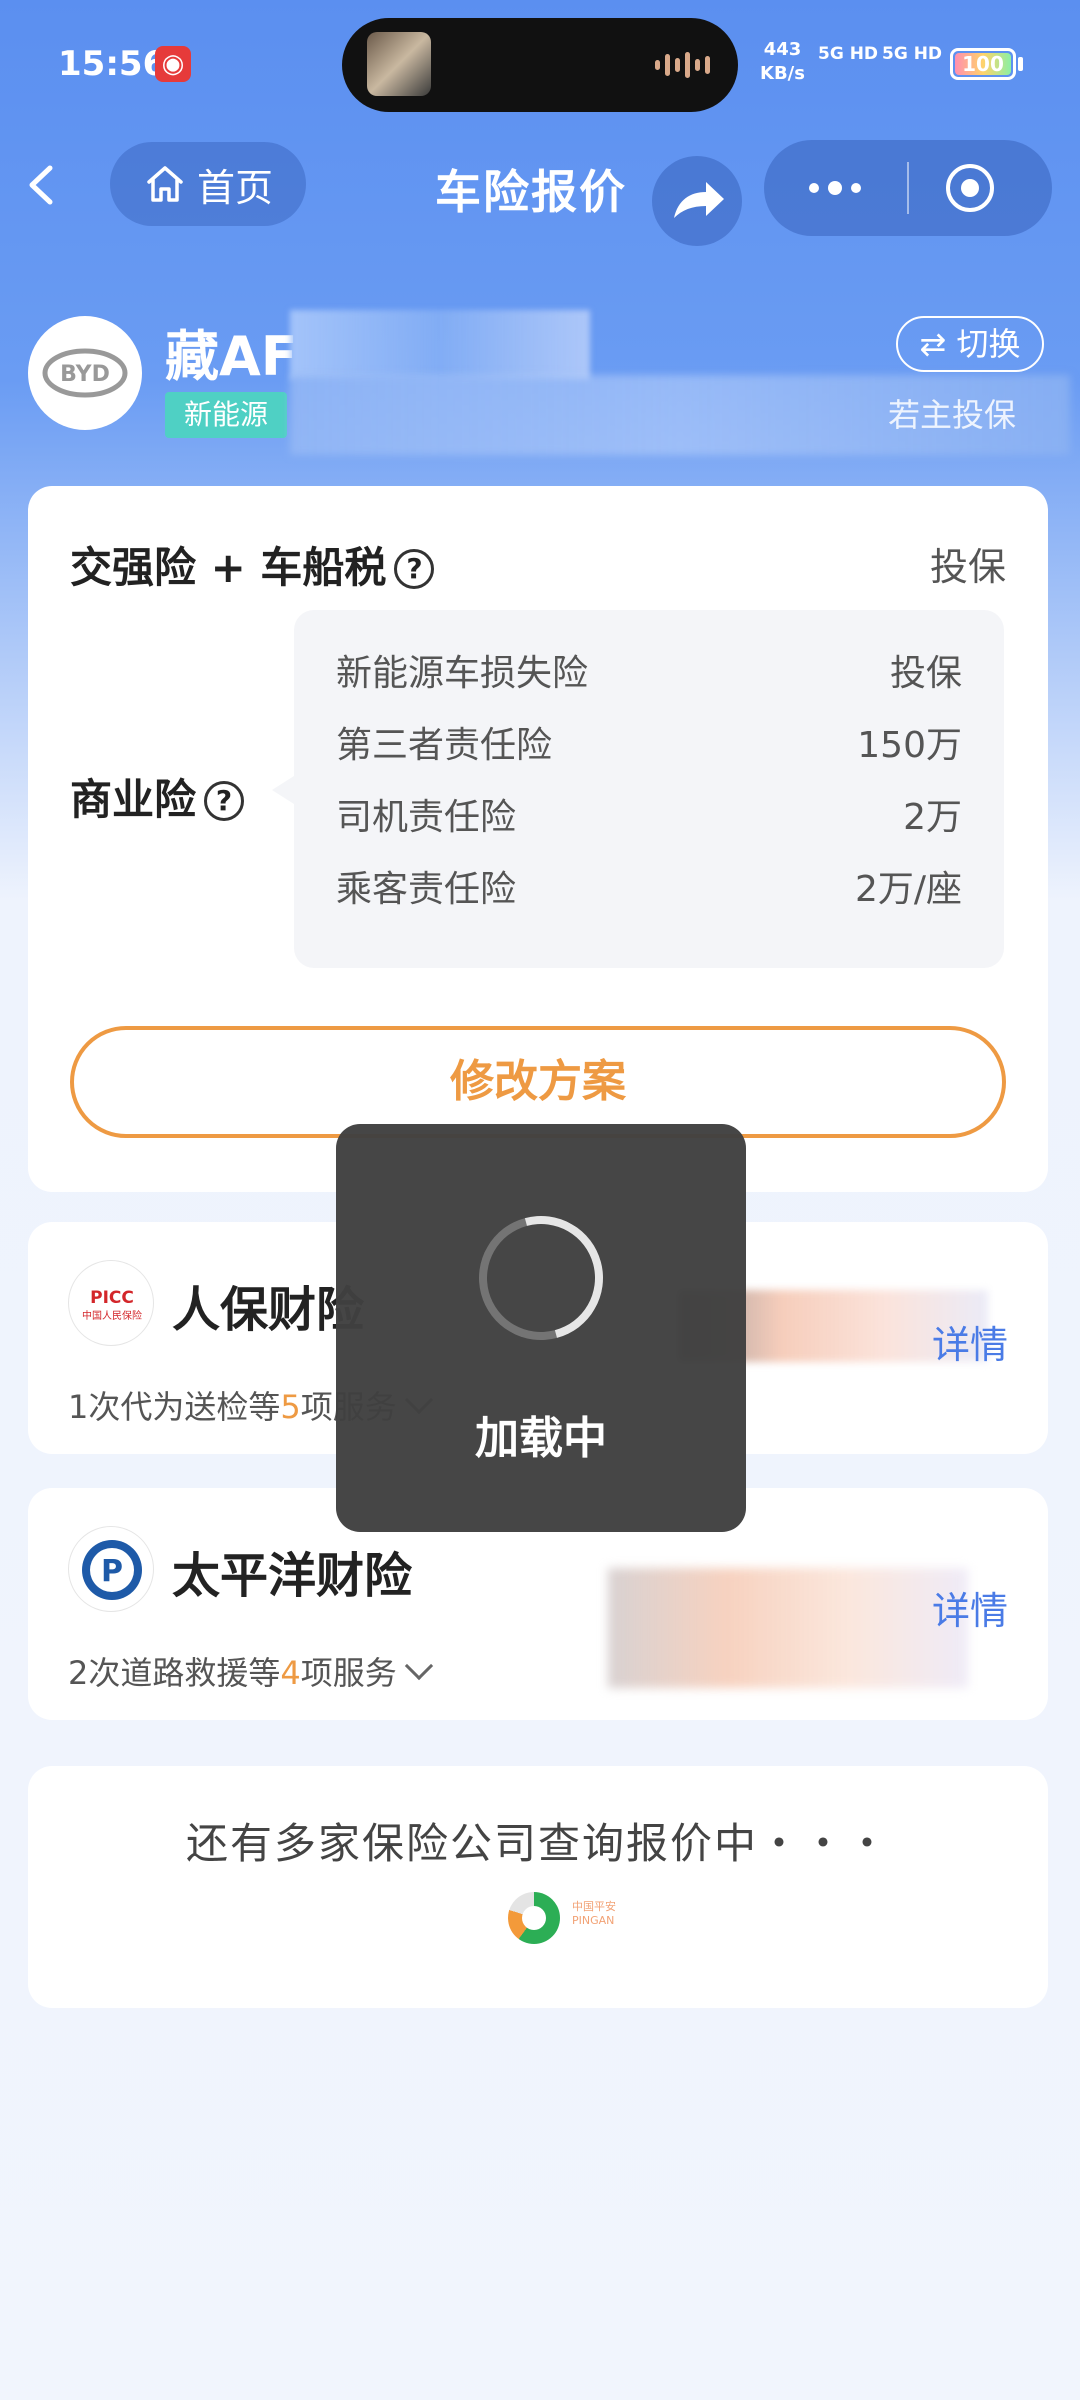 Image resolution: width=1080 pixels, height=2400 pixels. Describe the element at coordinates (112, 64) in the screenshot. I see `status-time: 15:56` at that location.